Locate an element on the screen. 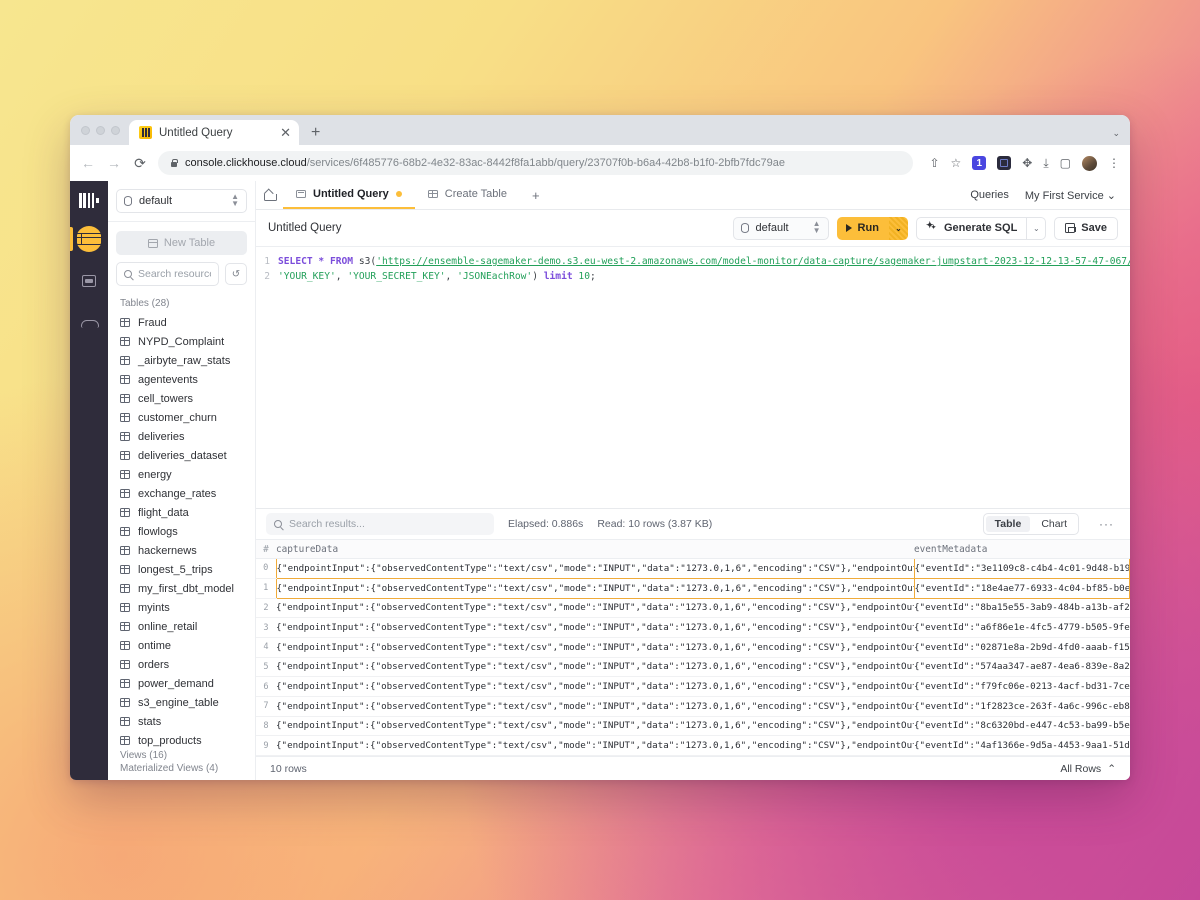 Image resolution: width=1200 pixels, height=900 pixels. sidebar-table-item: s3_engine_table is located at coordinates (181, 702).